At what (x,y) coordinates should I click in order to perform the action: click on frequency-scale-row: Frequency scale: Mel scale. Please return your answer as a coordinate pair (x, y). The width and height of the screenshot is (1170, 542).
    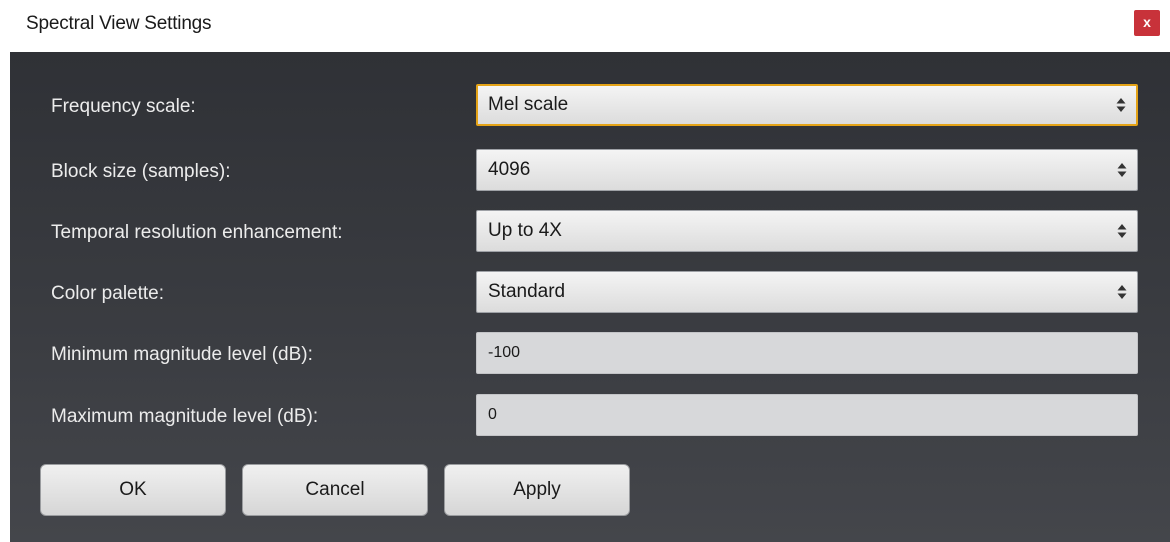
    Looking at the image, I should click on (590, 107).